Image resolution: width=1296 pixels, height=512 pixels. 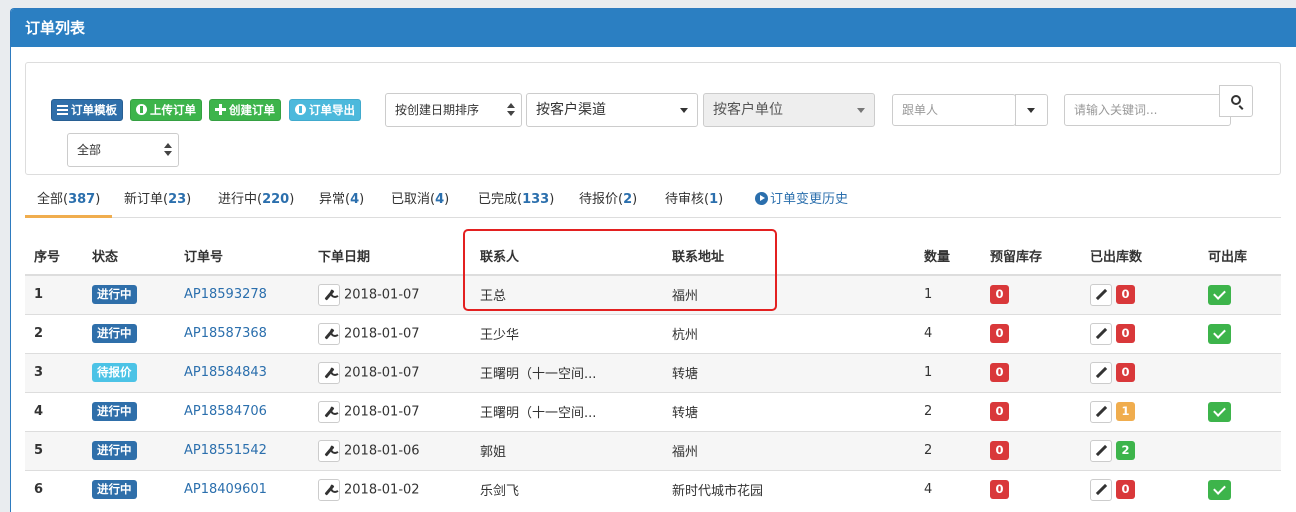 I want to click on export-order-button: 订单导出, so click(x=325, y=110).